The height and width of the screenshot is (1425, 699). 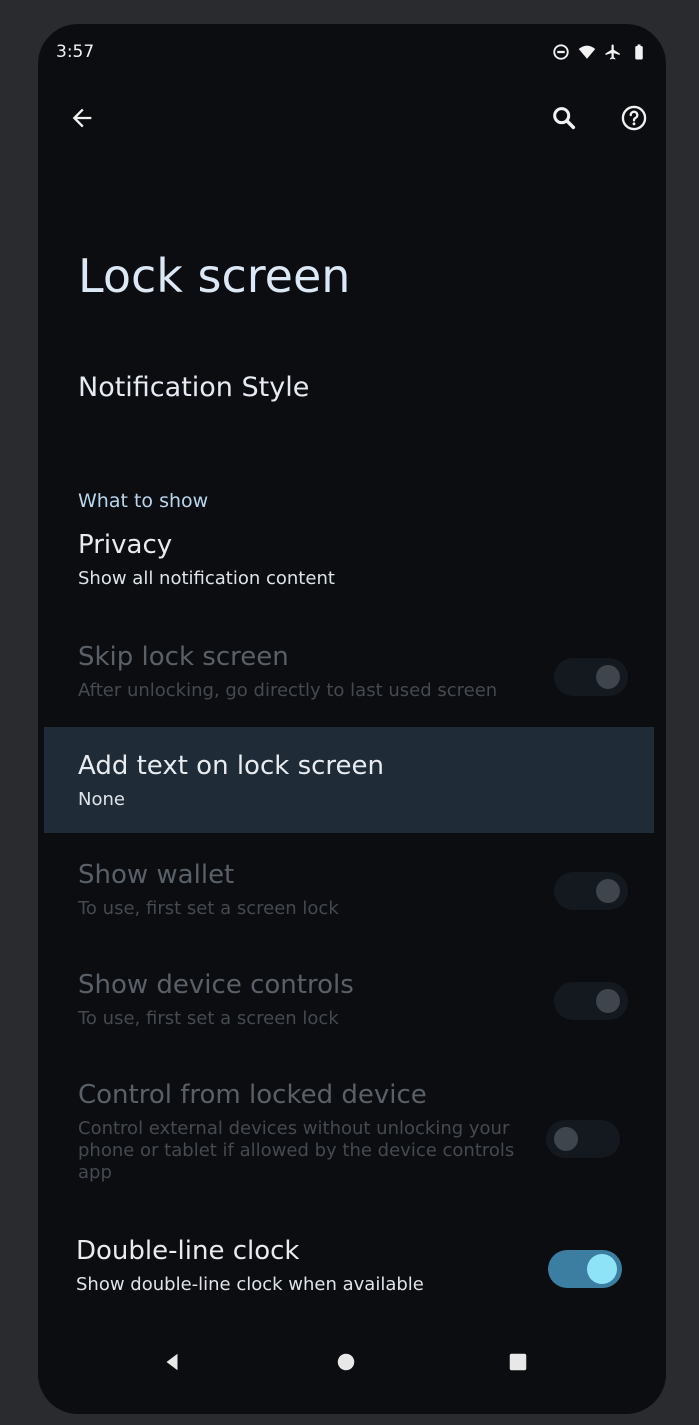 I want to click on setting-title: Add text on lock screen, so click(x=231, y=766).